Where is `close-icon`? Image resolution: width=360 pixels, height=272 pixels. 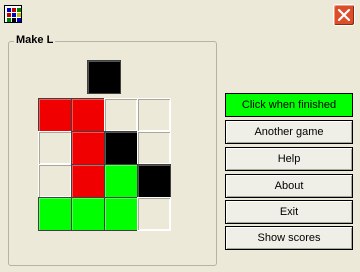
close-icon is located at coordinates (344, 15).